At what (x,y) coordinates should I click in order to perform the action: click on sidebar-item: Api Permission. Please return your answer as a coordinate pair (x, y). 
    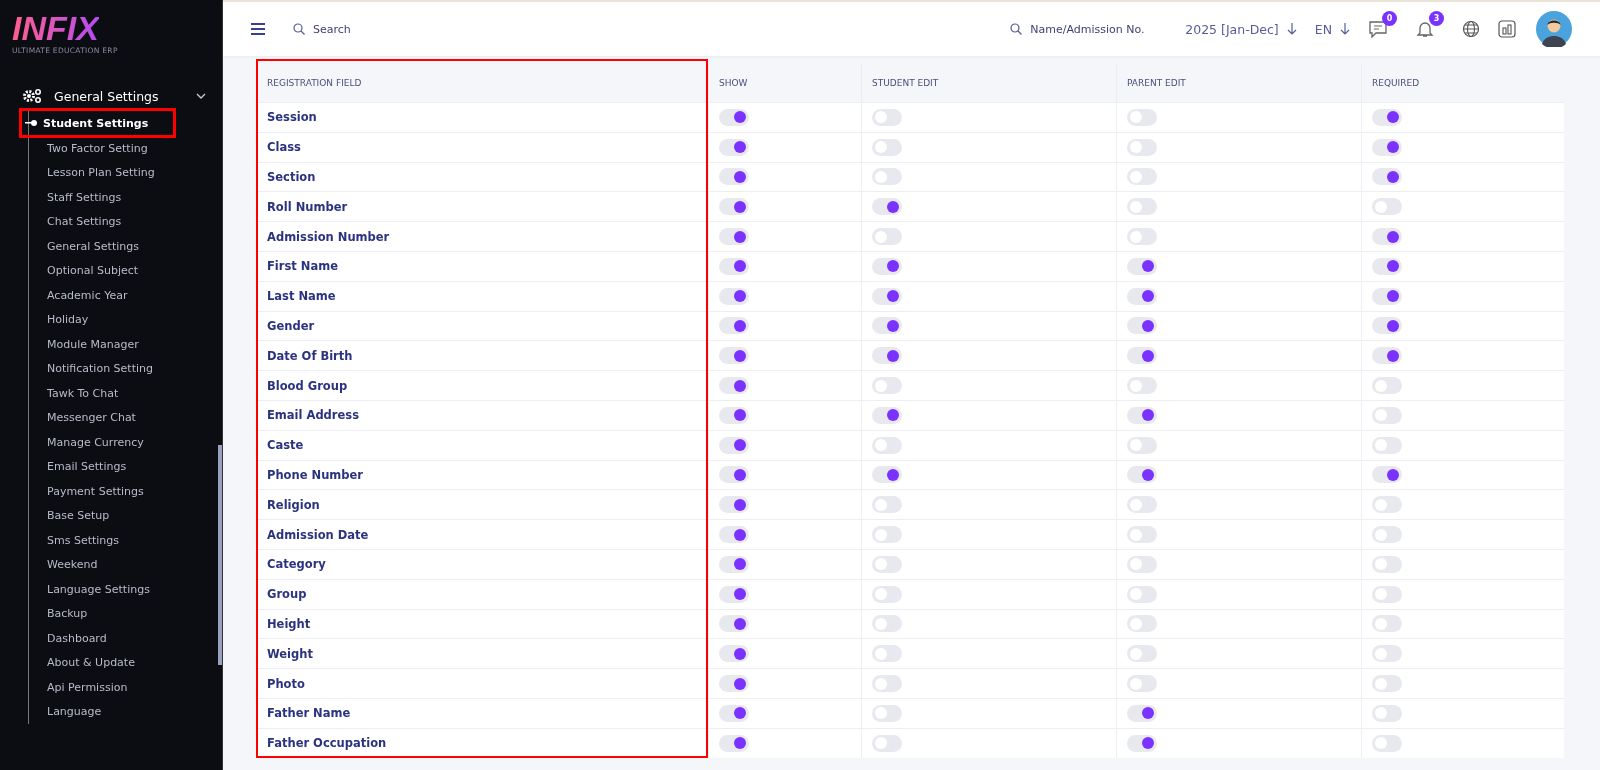
    Looking at the image, I should click on (78, 687).